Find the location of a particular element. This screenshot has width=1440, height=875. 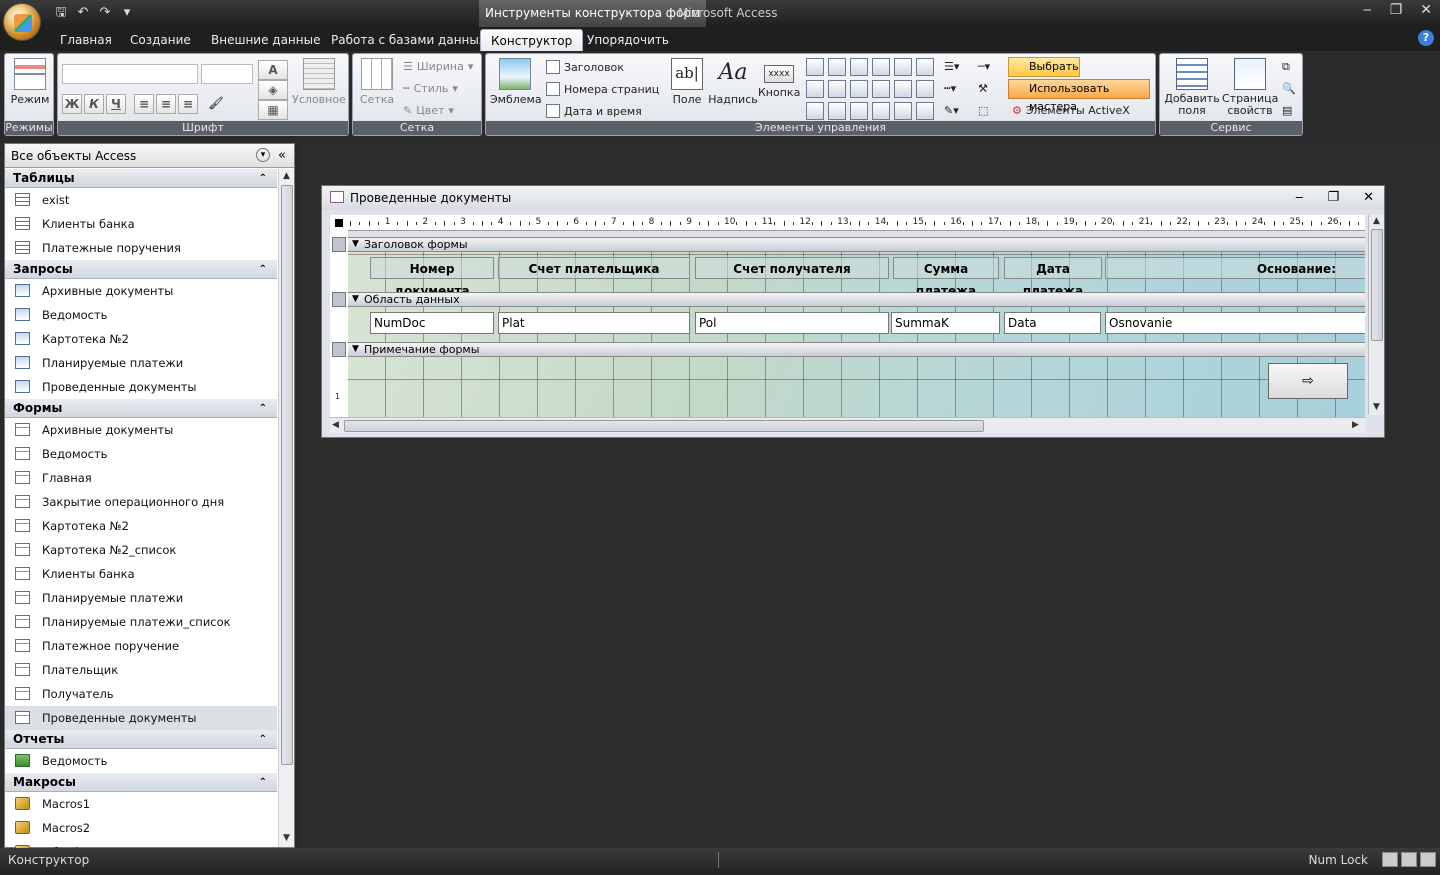

nav-menu-chevron-icon: ▾ is located at coordinates (263, 155).